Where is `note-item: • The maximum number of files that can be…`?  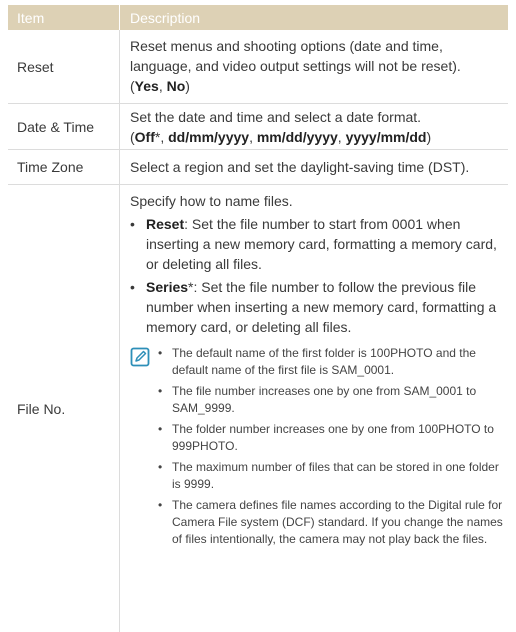 note-item: • The maximum number of files that can be… is located at coordinates (333, 476).